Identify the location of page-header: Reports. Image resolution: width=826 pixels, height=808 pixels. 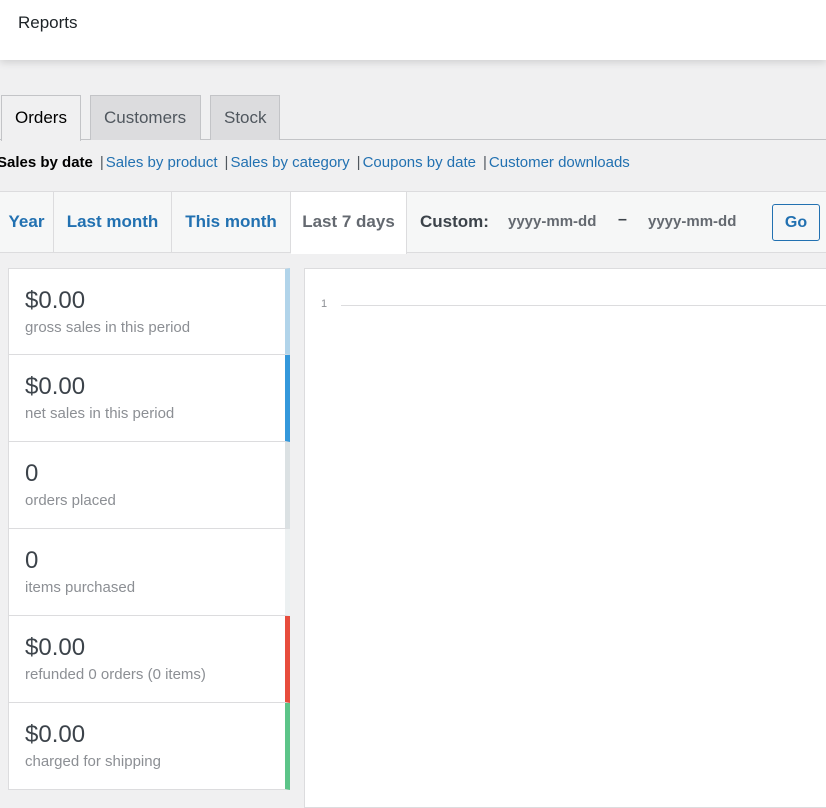
(413, 30).